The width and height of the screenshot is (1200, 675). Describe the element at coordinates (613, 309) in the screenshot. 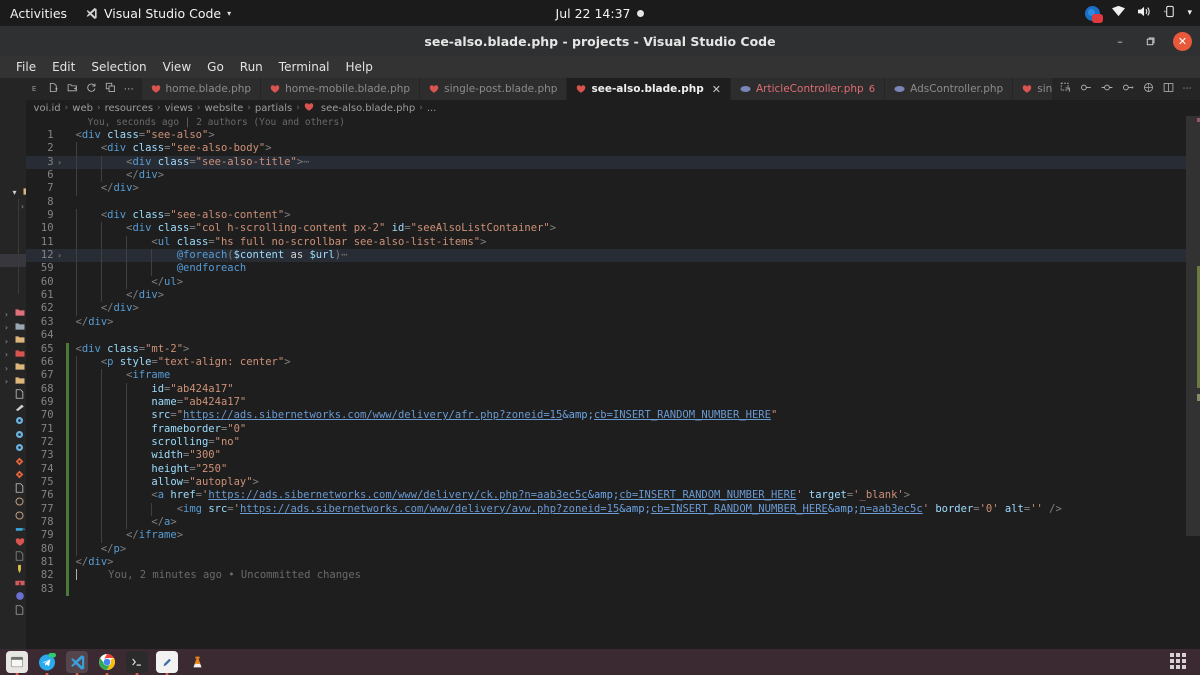

I see `code-line: 62 </div>` at that location.